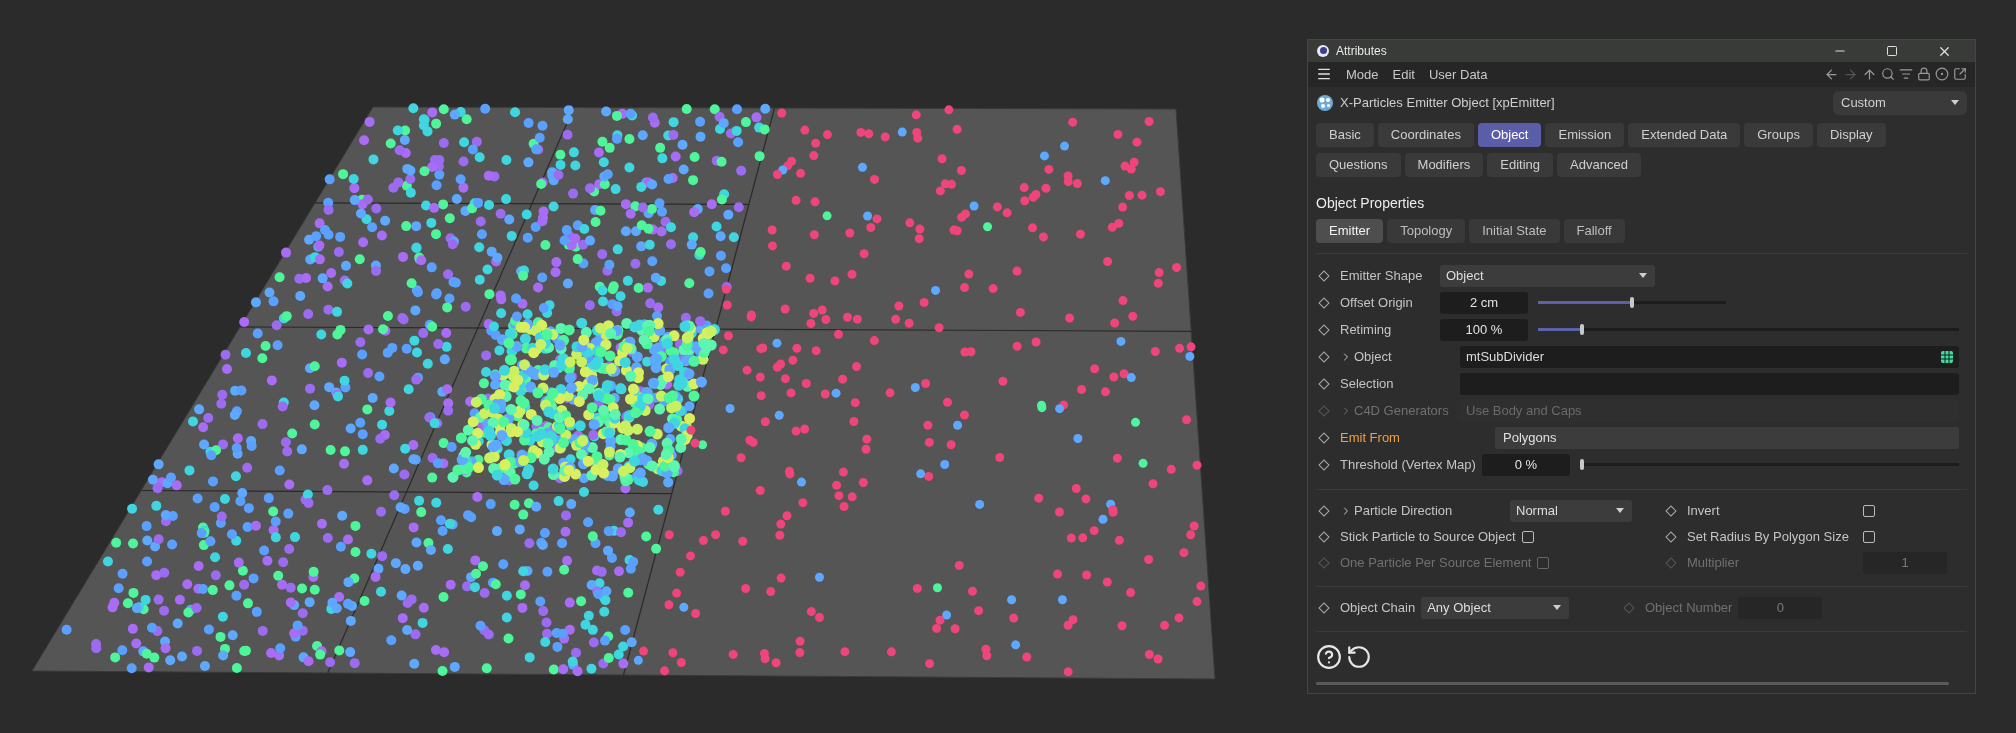 This screenshot has height=733, width=2016. What do you see at coordinates (1358, 164) in the screenshot?
I see `tab: Questions` at bounding box center [1358, 164].